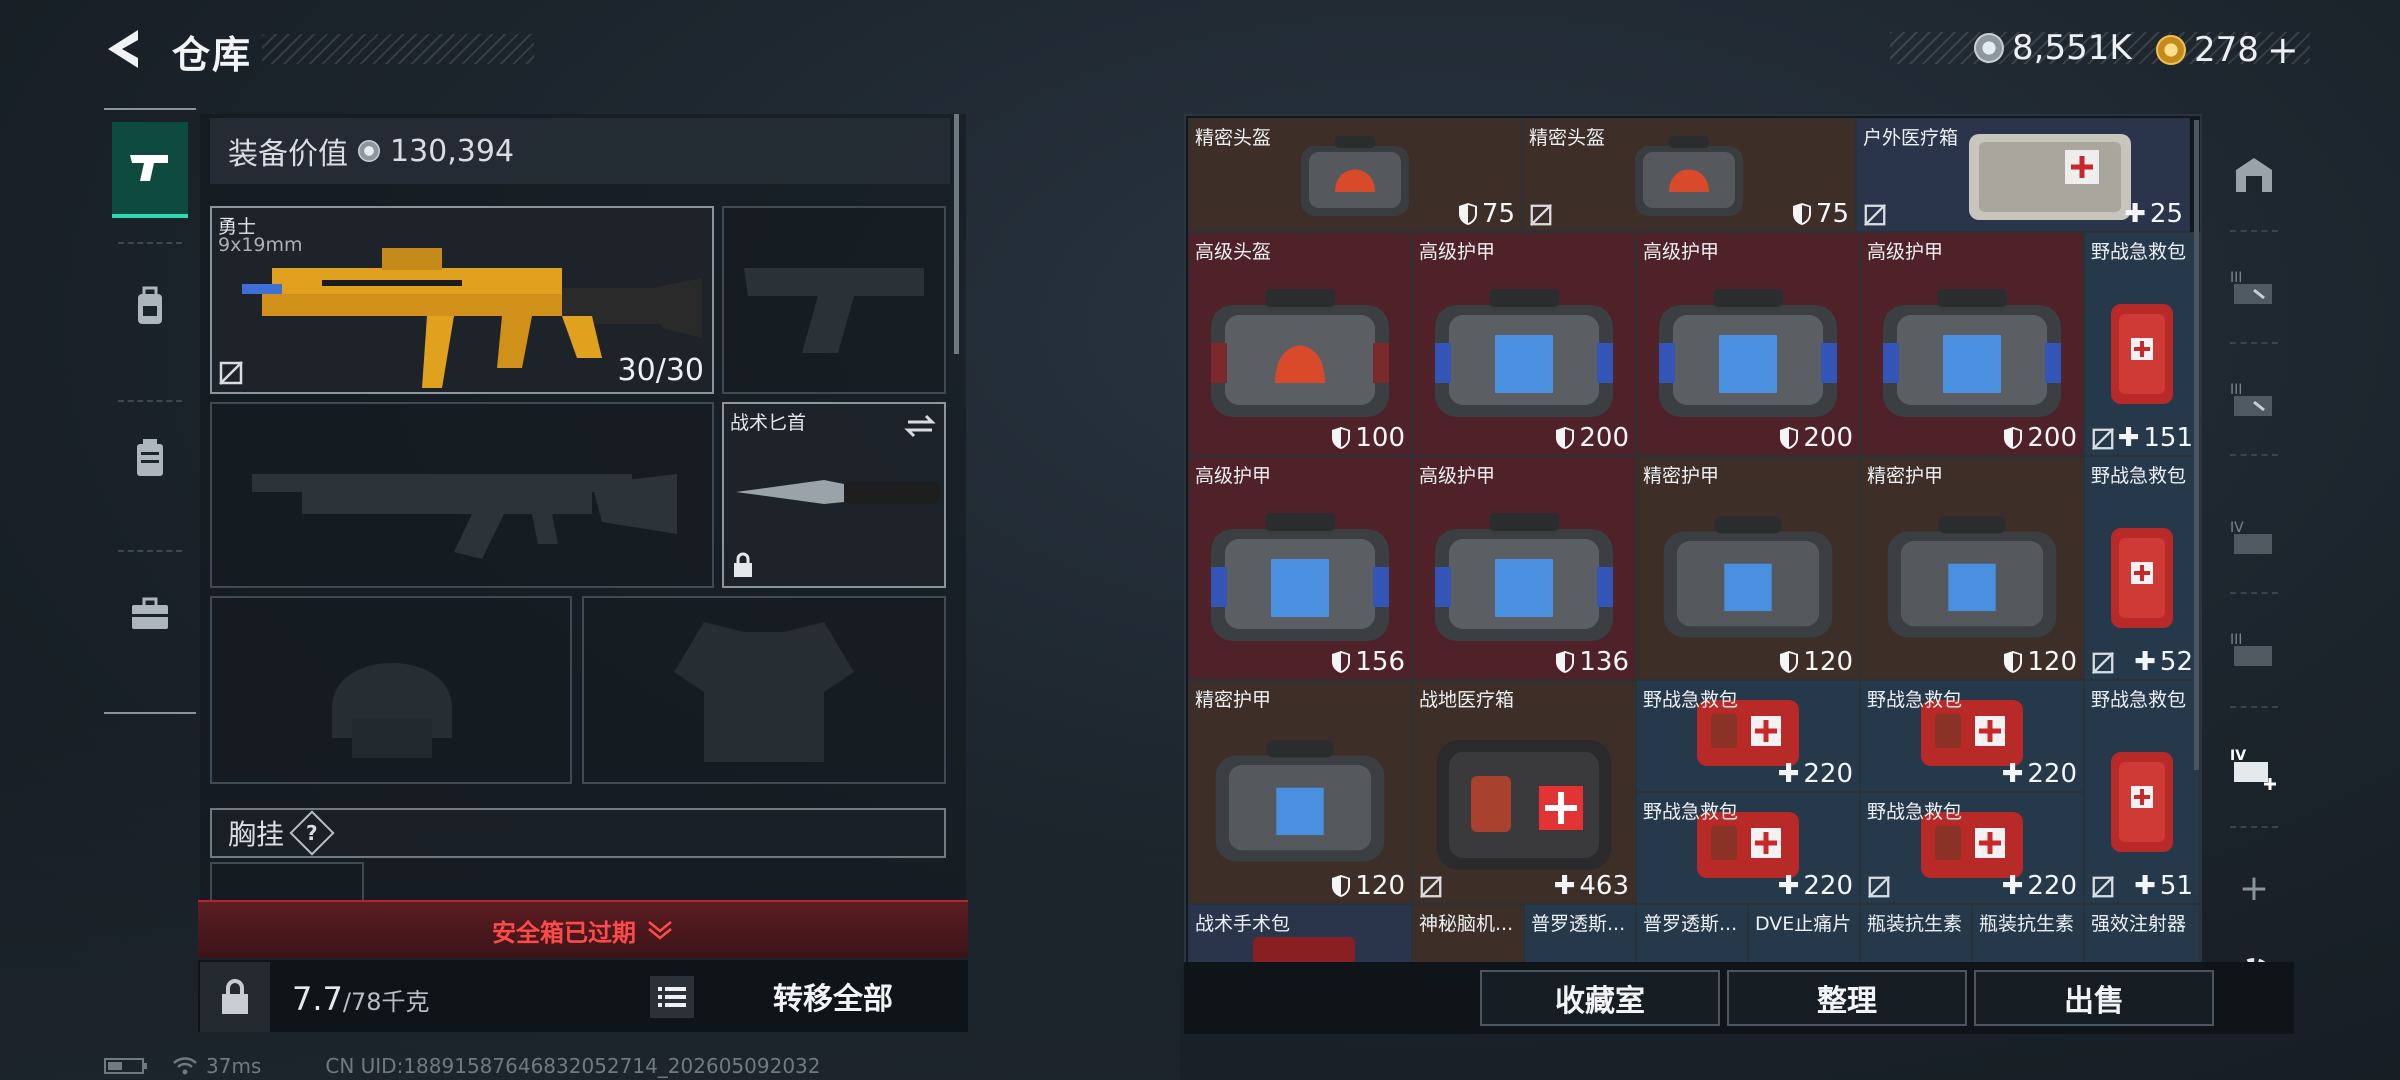  Describe the element at coordinates (452, 151) in the screenshot. I see `equipment-value: 130,394` at that location.